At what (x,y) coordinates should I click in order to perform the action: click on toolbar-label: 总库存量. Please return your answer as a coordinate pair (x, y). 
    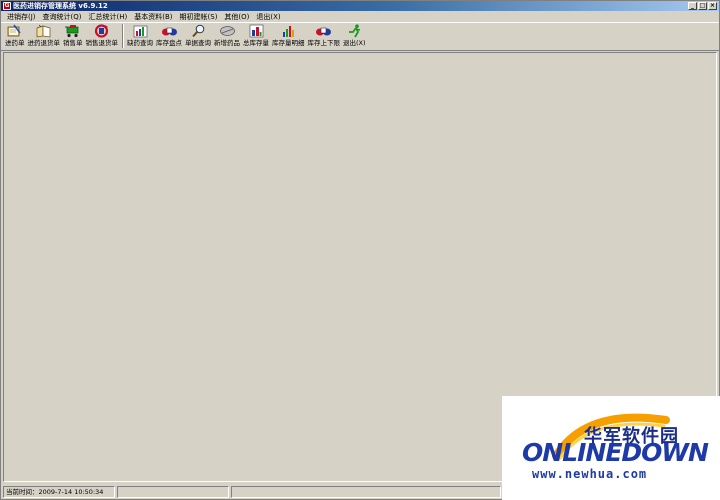
    Looking at the image, I should click on (256, 43).